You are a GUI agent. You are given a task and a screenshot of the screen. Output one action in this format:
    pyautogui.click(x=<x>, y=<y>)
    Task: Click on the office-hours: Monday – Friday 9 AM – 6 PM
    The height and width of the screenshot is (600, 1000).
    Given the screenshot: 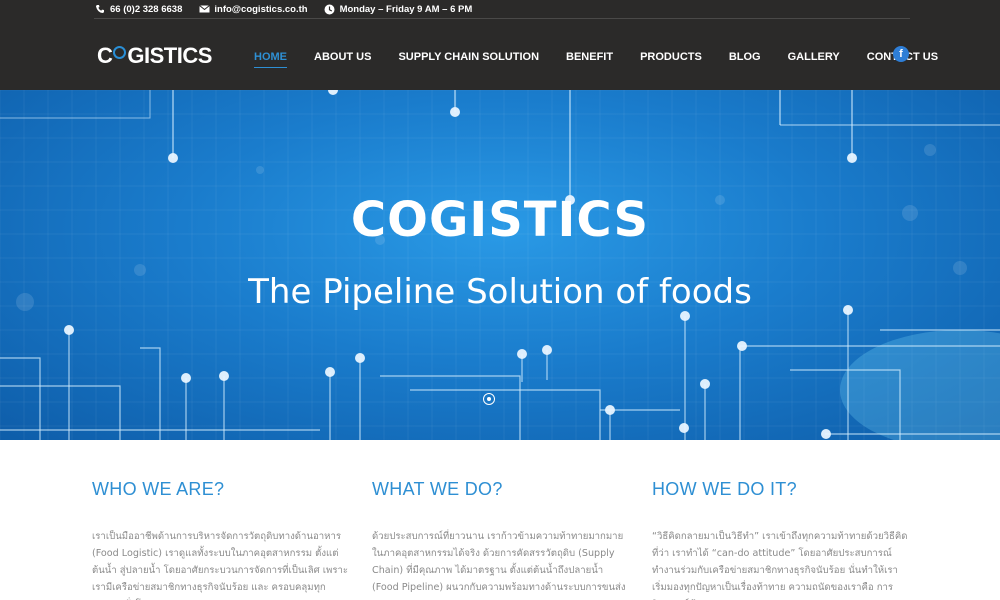 What is the action you would take?
    pyautogui.click(x=398, y=9)
    